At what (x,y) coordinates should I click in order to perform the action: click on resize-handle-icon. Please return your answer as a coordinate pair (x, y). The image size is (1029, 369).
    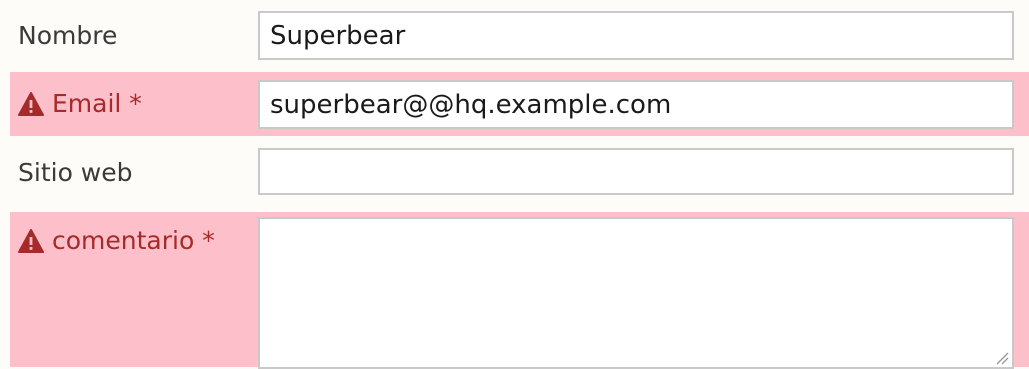
    Looking at the image, I should click on (1002, 357).